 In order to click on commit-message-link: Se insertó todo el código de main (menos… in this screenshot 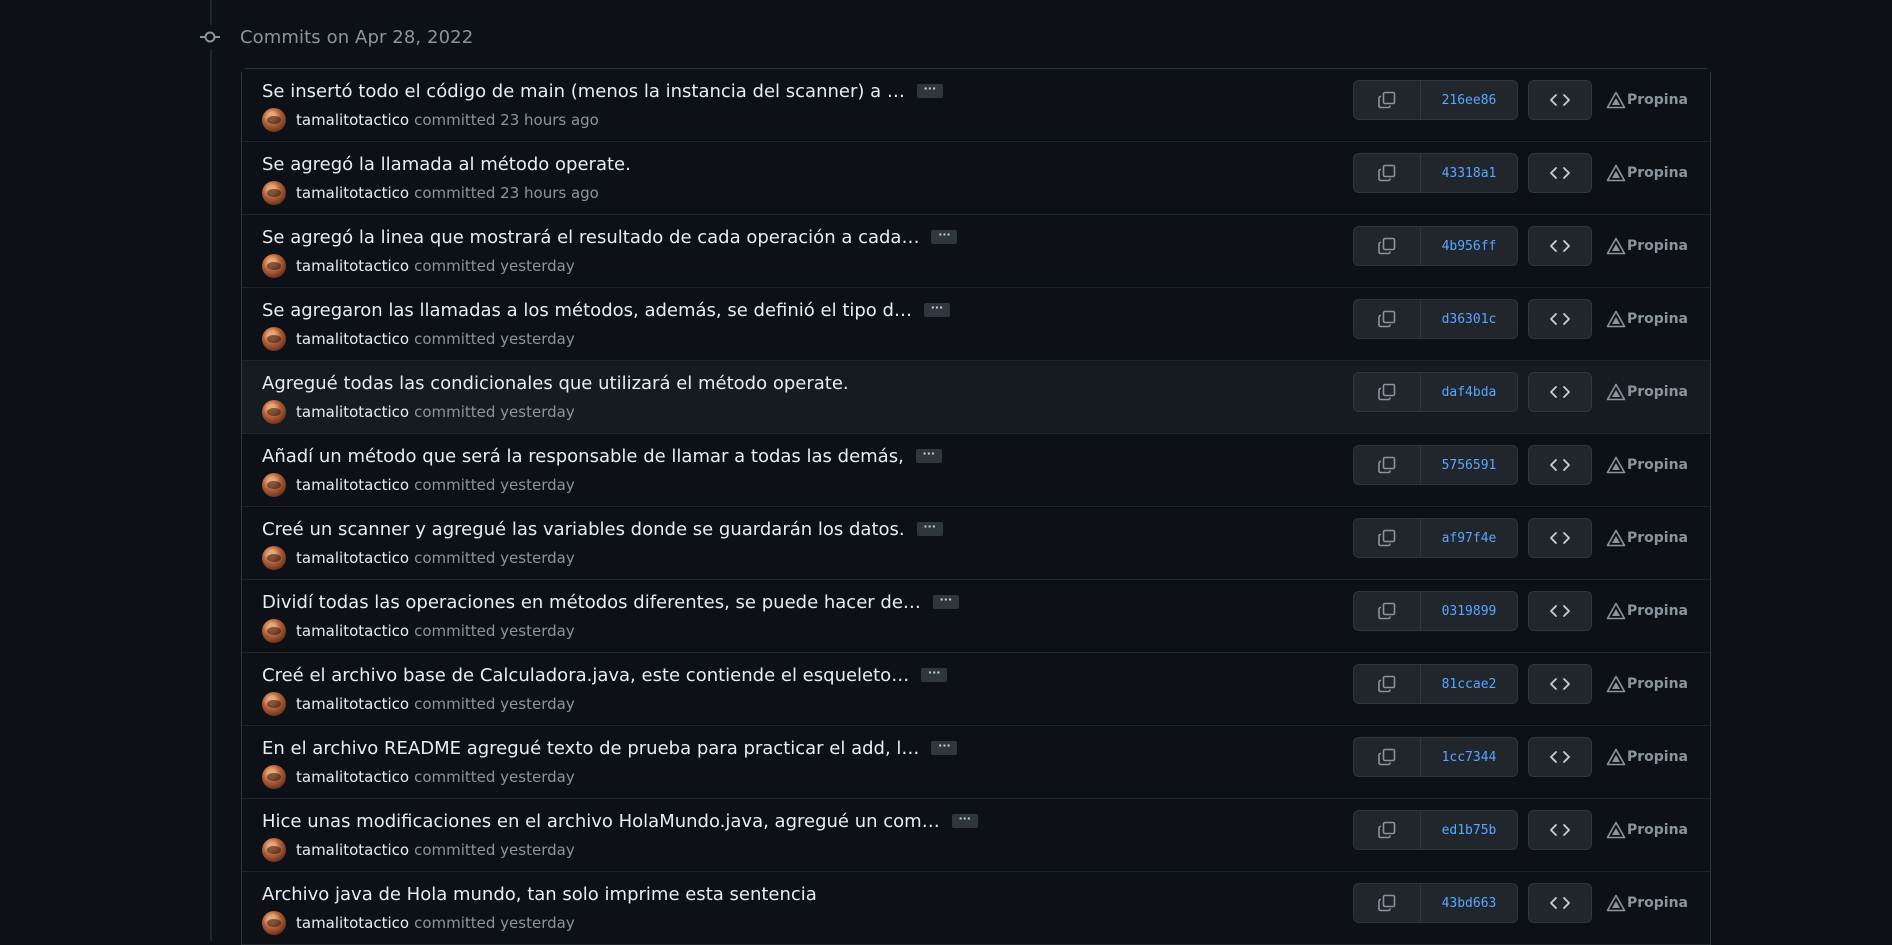, I will do `click(583, 91)`.